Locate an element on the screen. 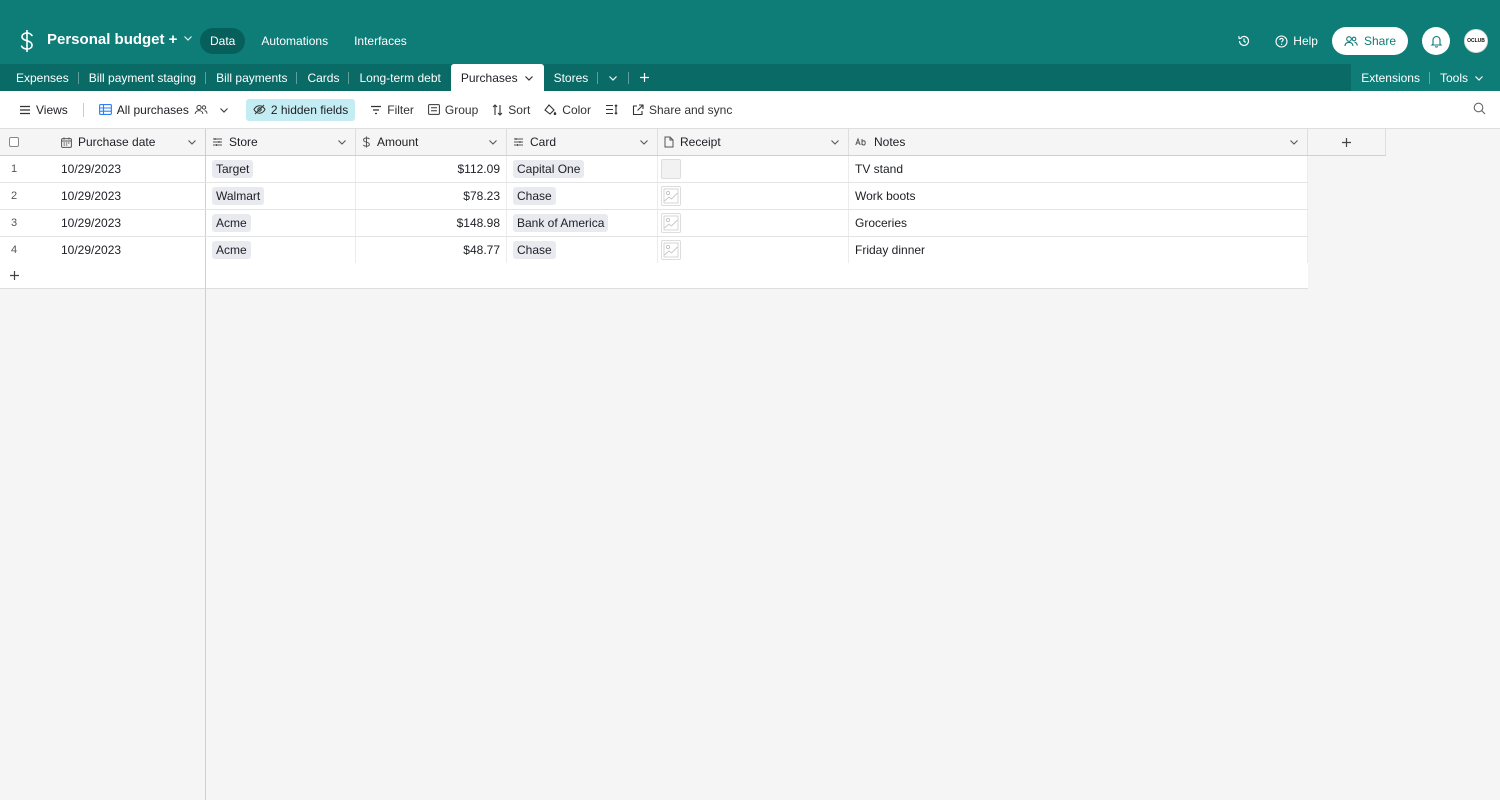 Image resolution: width=1500 pixels, height=800 pixels. add-record-button is located at coordinates (14, 277).